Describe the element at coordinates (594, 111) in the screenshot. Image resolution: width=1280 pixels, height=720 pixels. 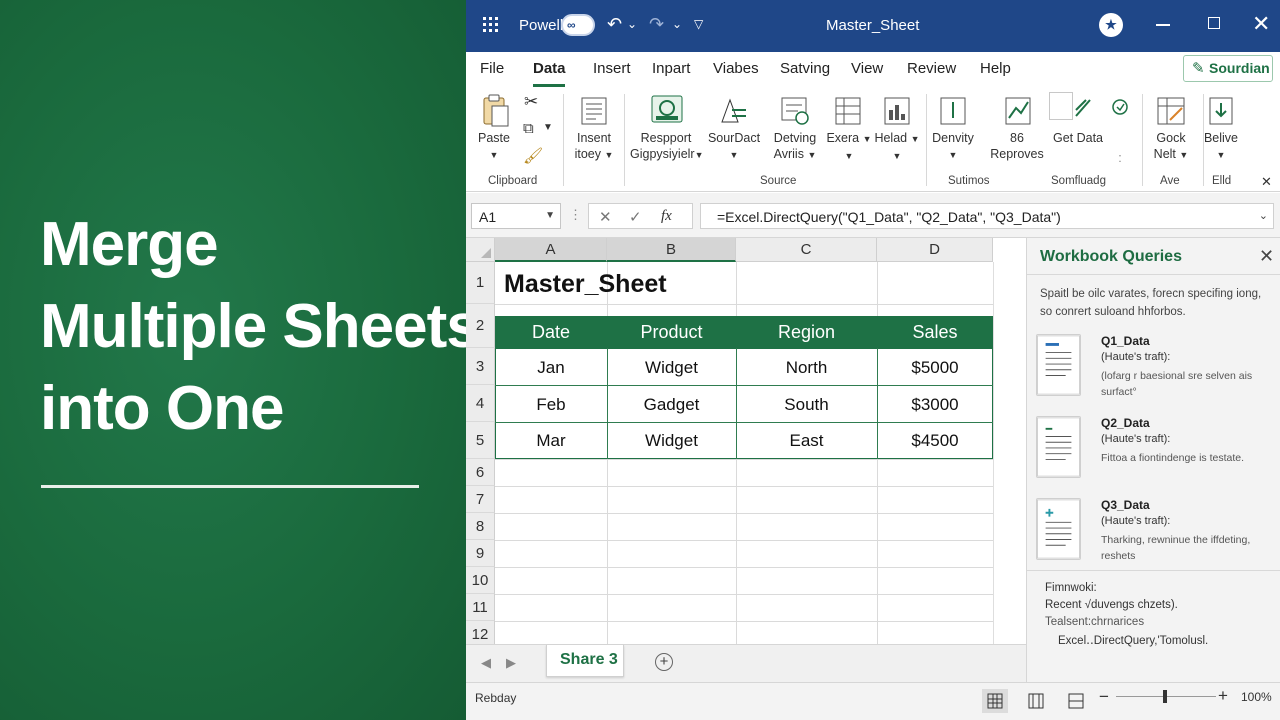
I see `insert-icon` at that location.